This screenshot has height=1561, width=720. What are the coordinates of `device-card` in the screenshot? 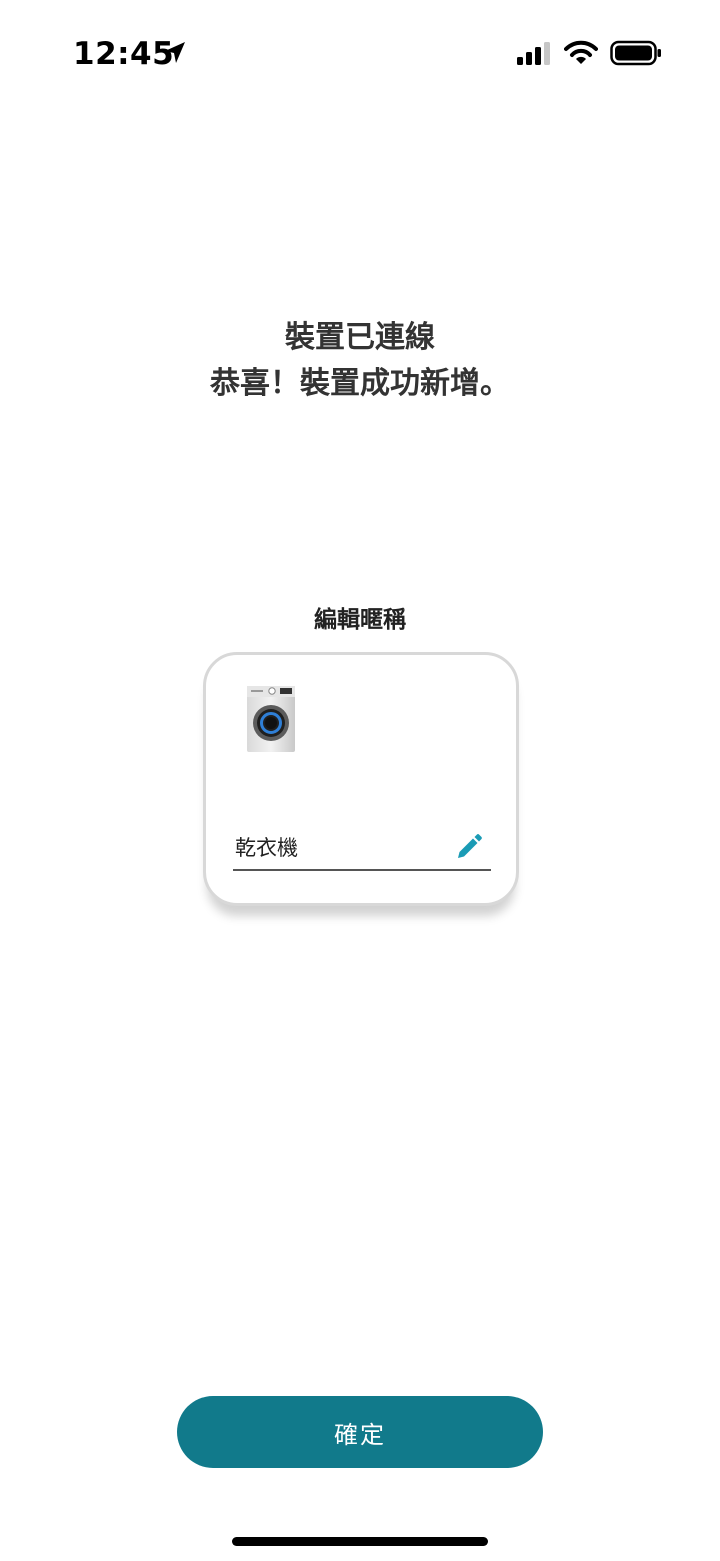 It's located at (361, 779).